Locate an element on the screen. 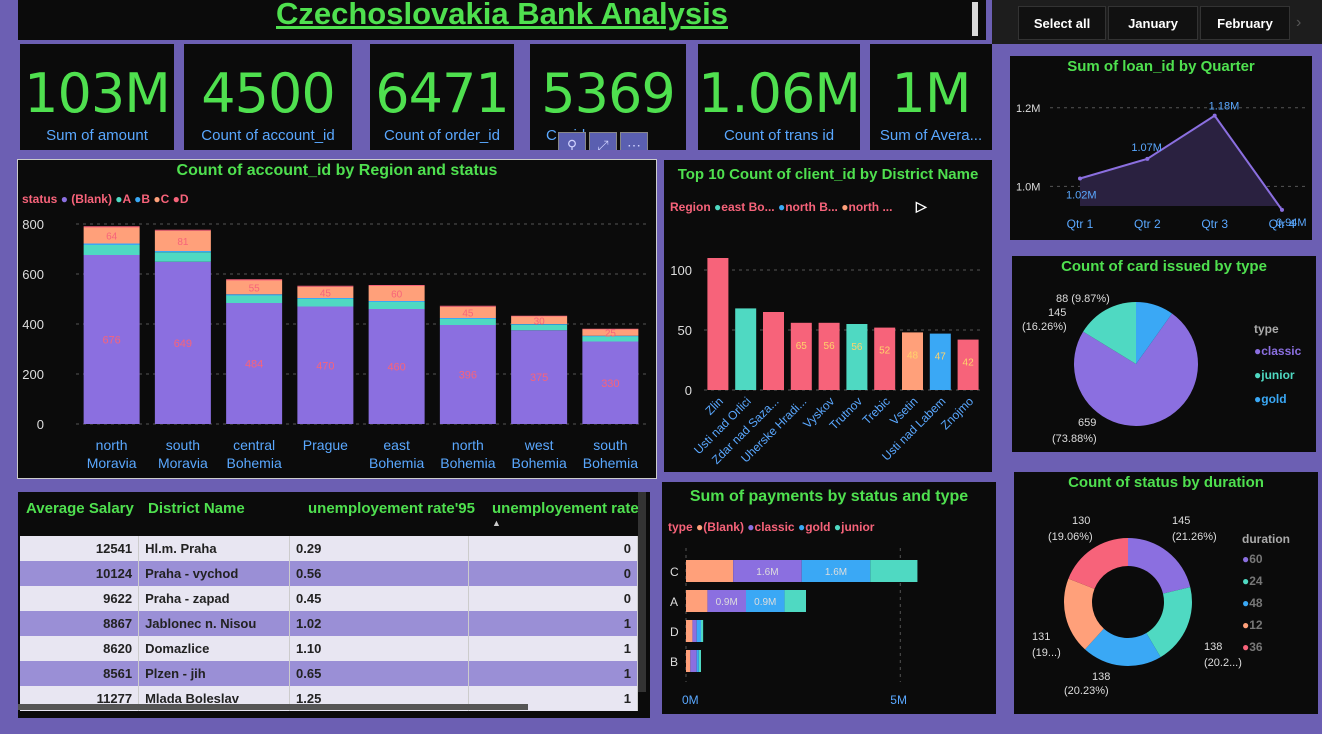  table-row: 12541 Hl.m. Praha 0.29 0 is located at coordinates (329, 548).